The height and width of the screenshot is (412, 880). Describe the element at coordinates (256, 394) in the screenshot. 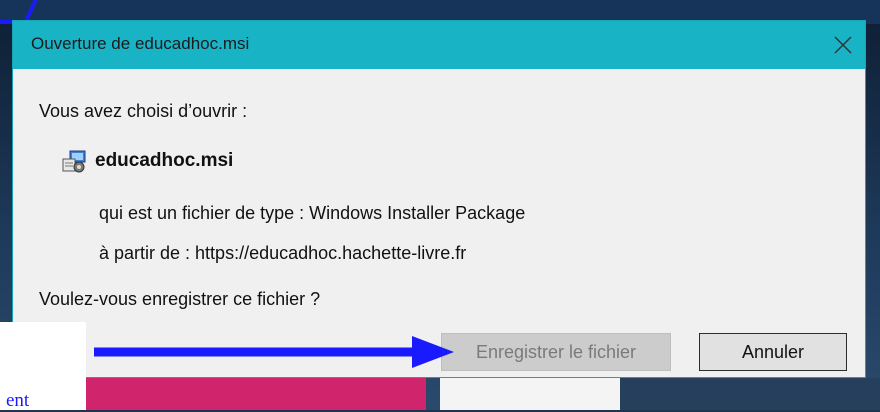

I see `background-pink-banner` at that location.